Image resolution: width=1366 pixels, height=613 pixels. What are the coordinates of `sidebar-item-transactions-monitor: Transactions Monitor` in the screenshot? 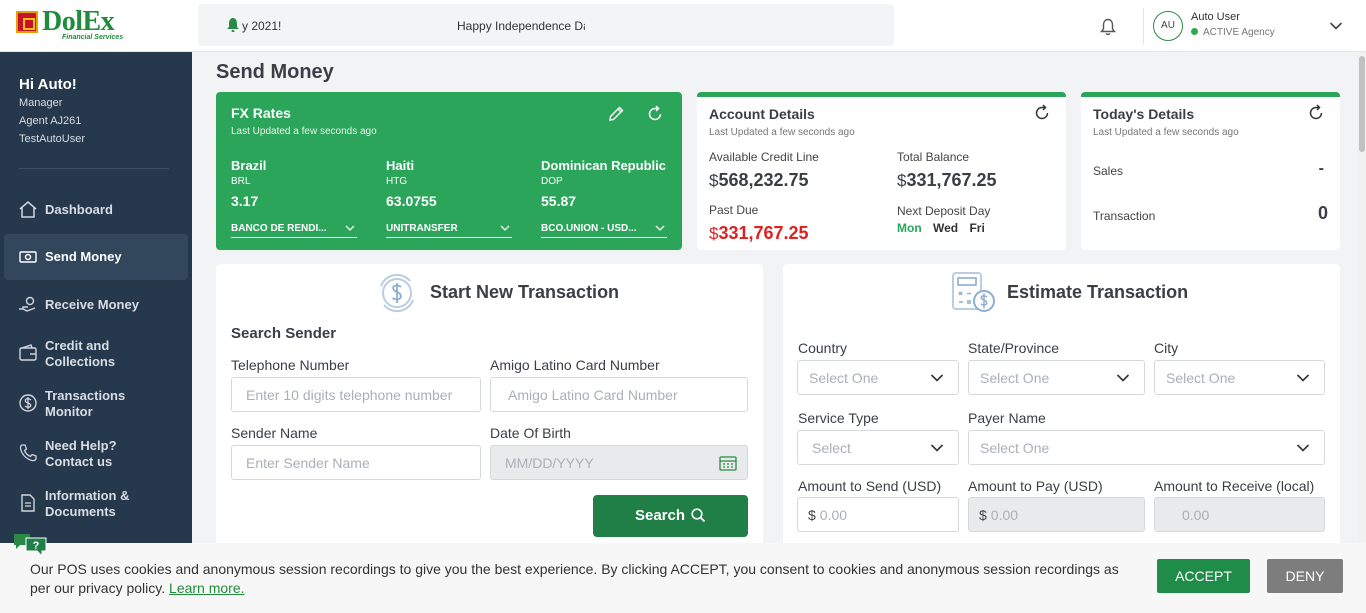 It's located at (96, 404).